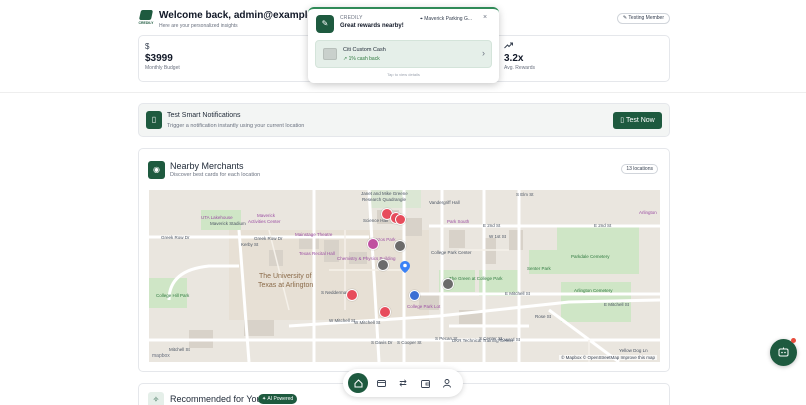  I want to click on home-icon, so click(358, 383).